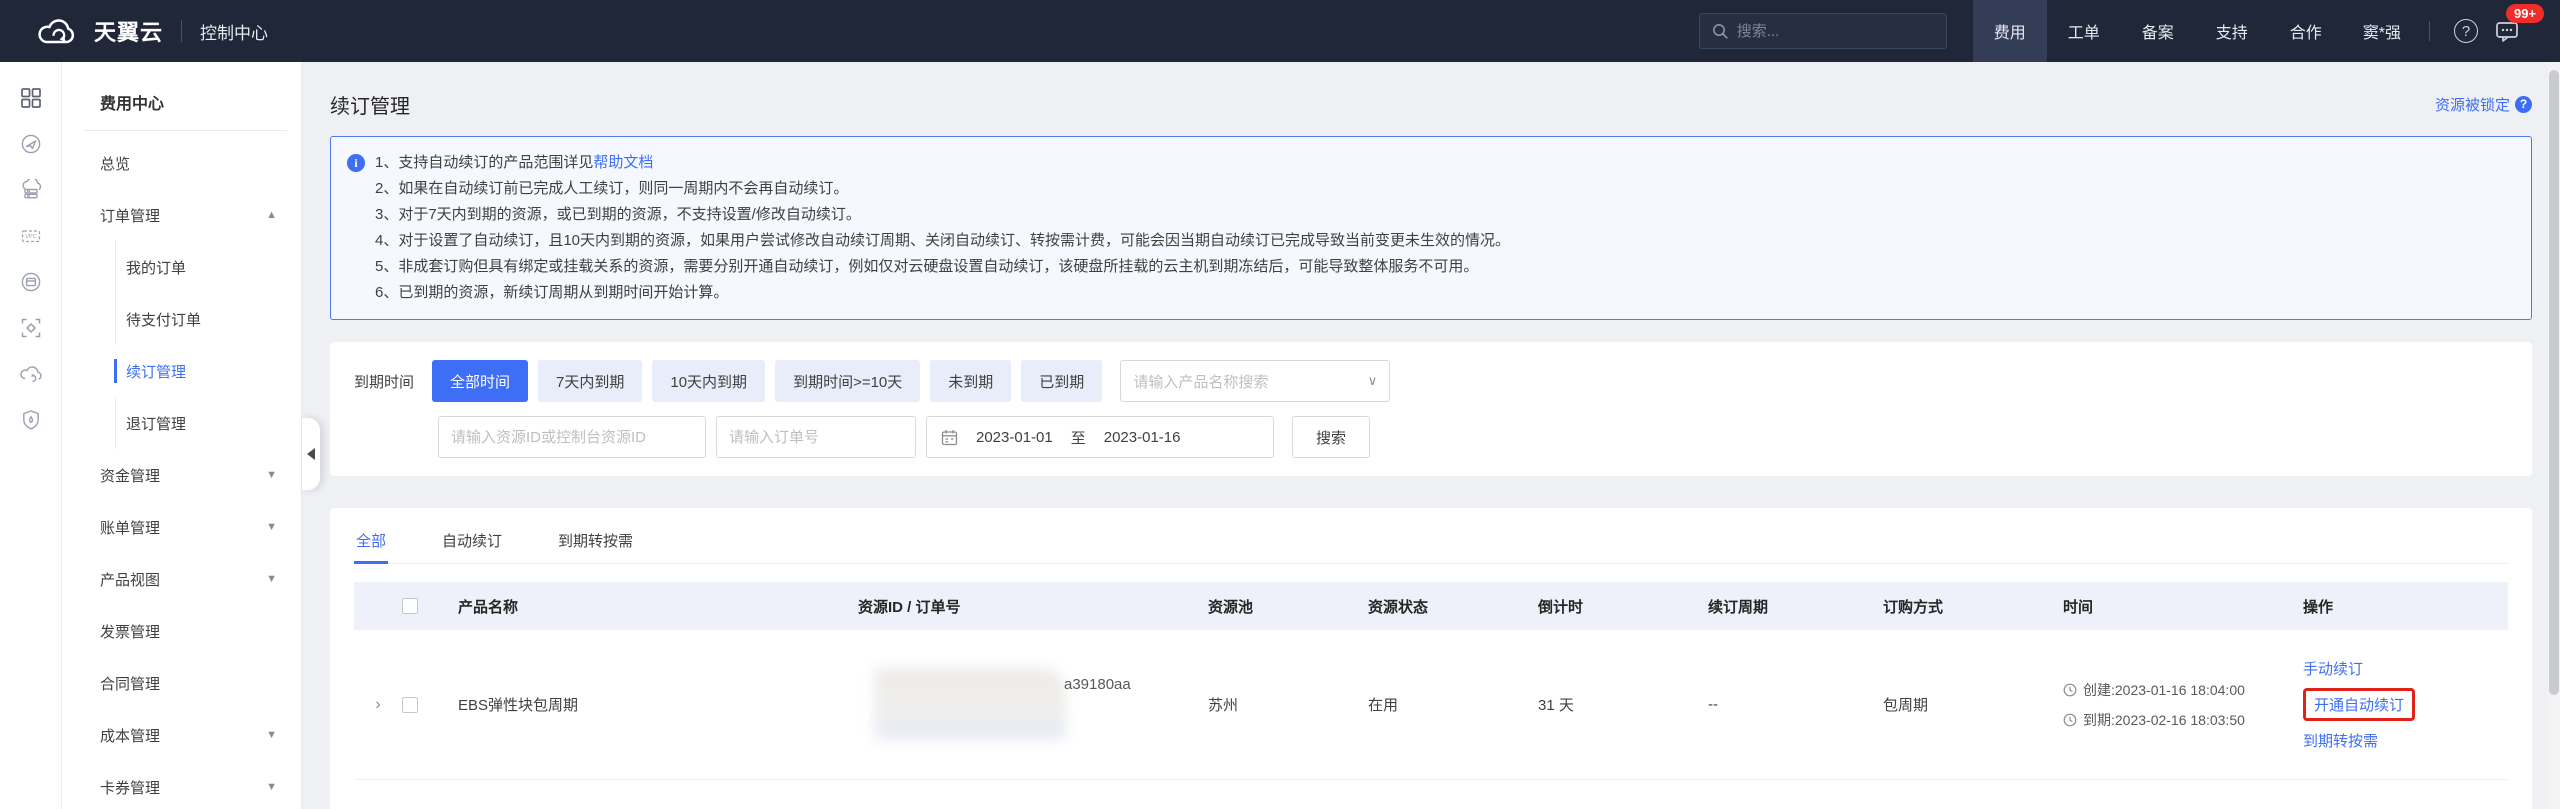 The image size is (2560, 809). What do you see at coordinates (2340, 740) in the screenshot?
I see `expire-to-ondemand-link: 到期转按需` at bounding box center [2340, 740].